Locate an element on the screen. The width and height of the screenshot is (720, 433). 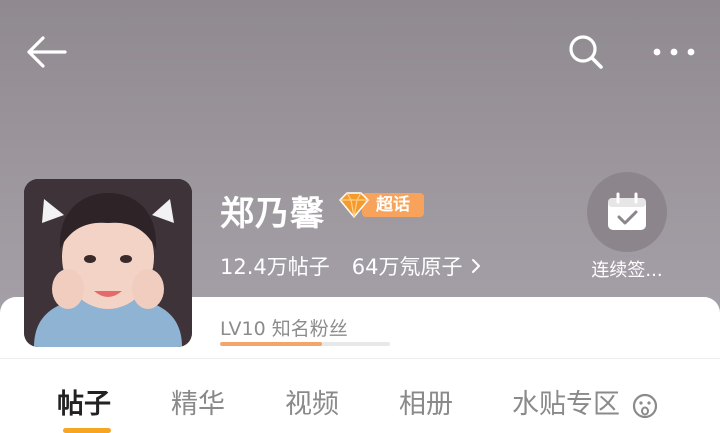
avatar is located at coordinates (108, 263).